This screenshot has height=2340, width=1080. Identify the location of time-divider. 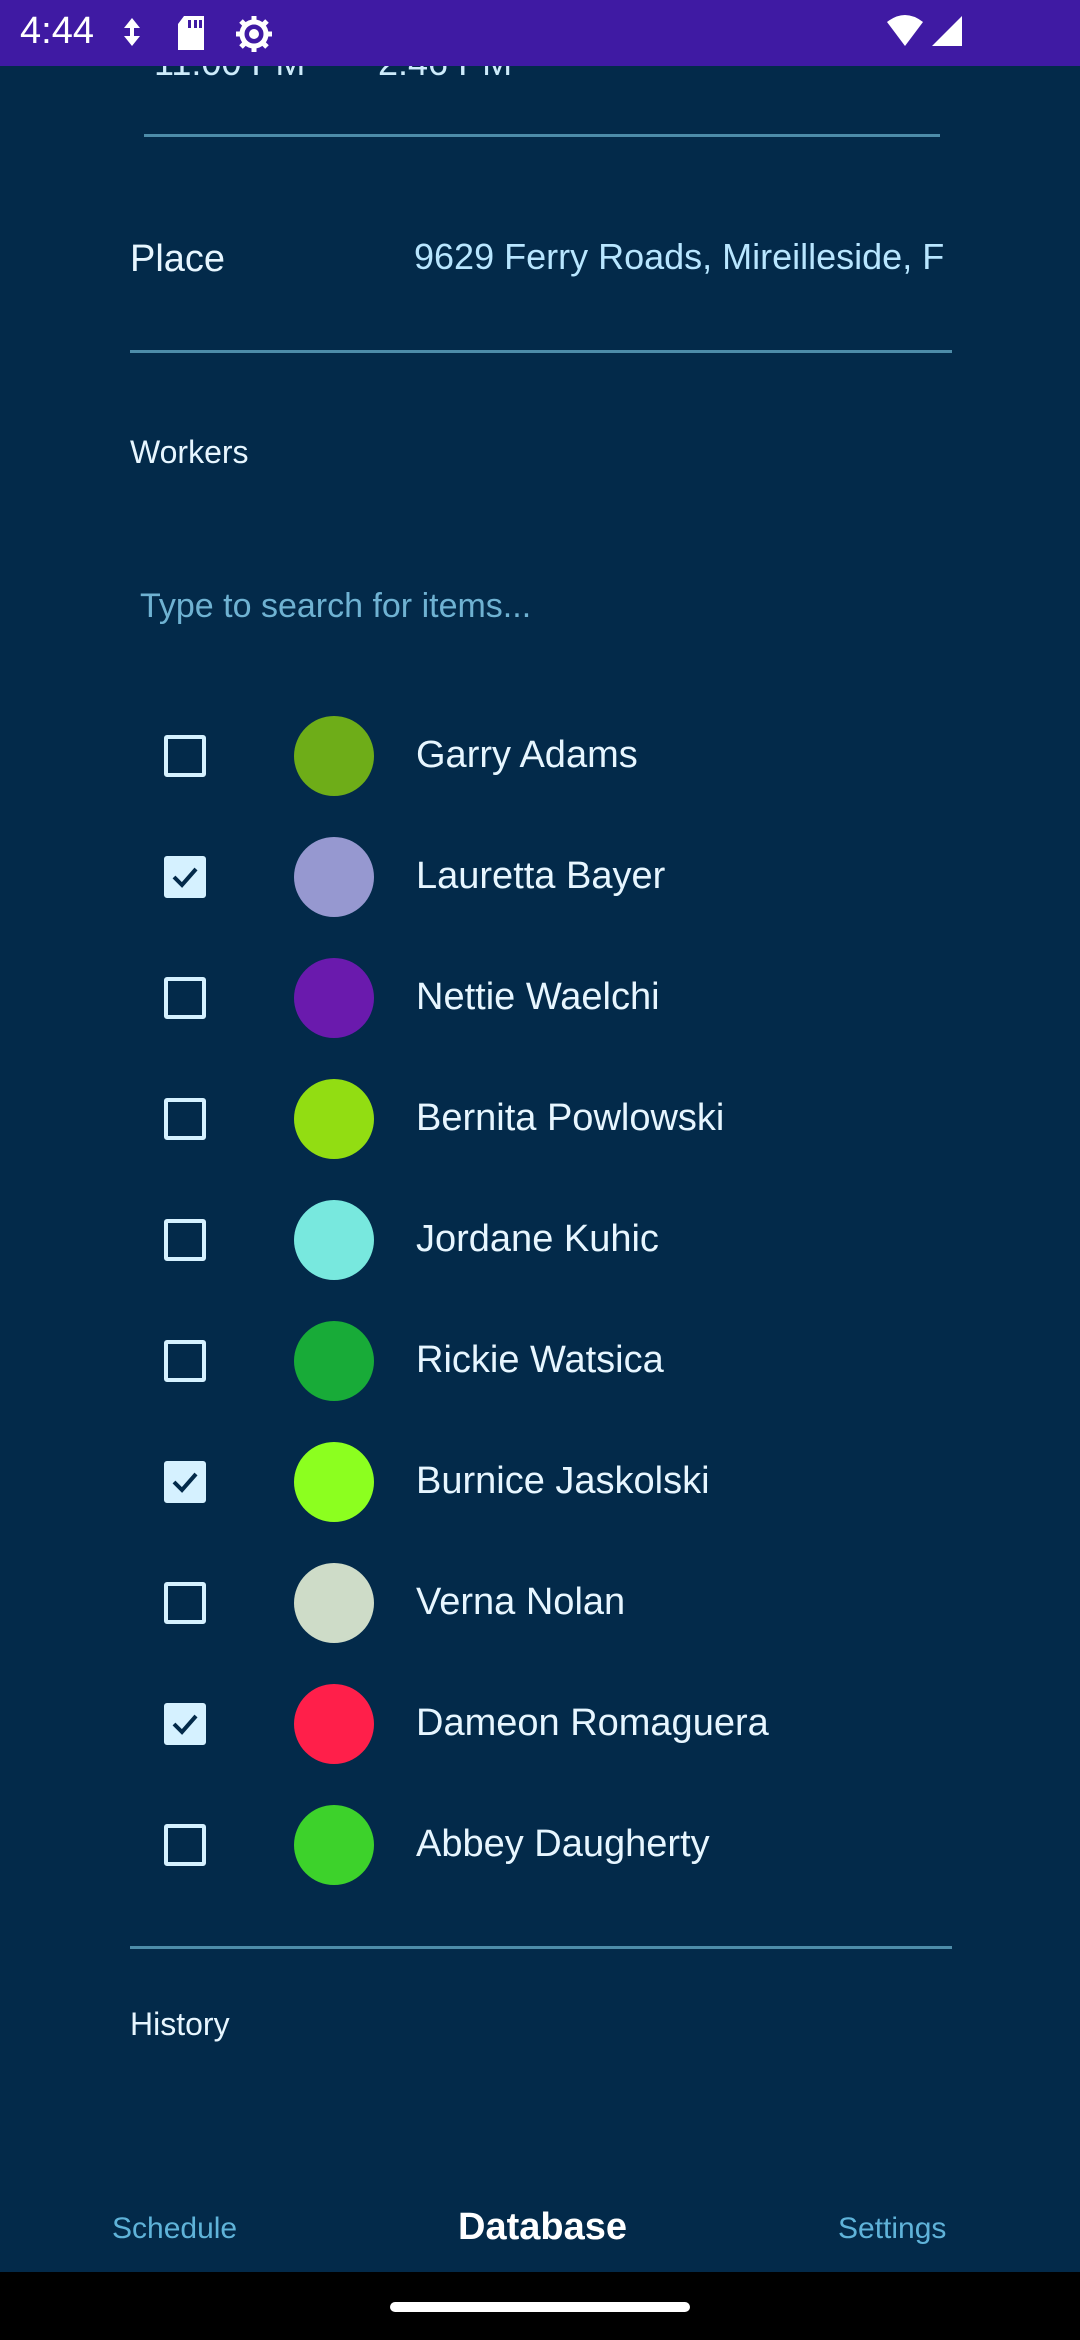
(542, 135).